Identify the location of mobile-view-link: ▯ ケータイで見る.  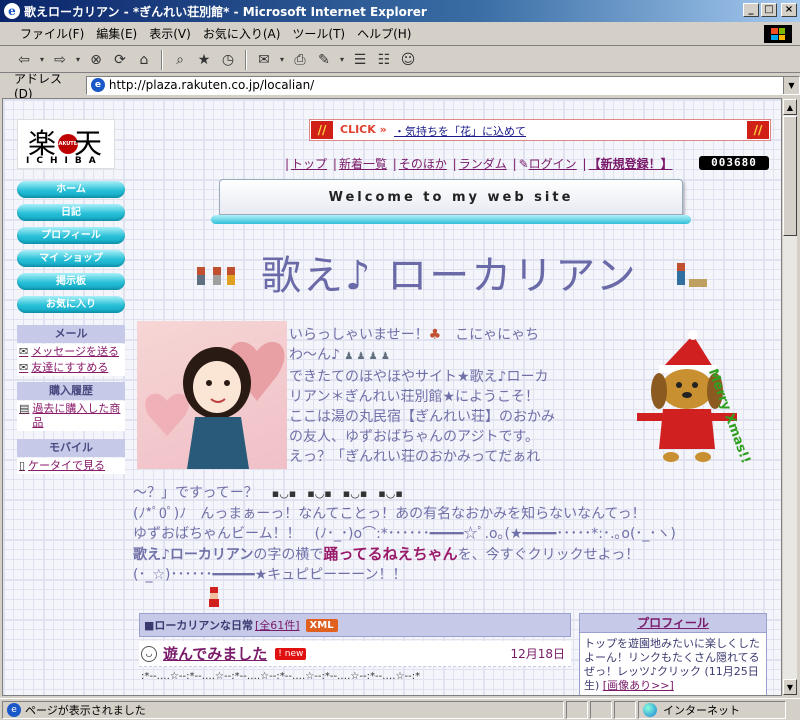
(71, 466).